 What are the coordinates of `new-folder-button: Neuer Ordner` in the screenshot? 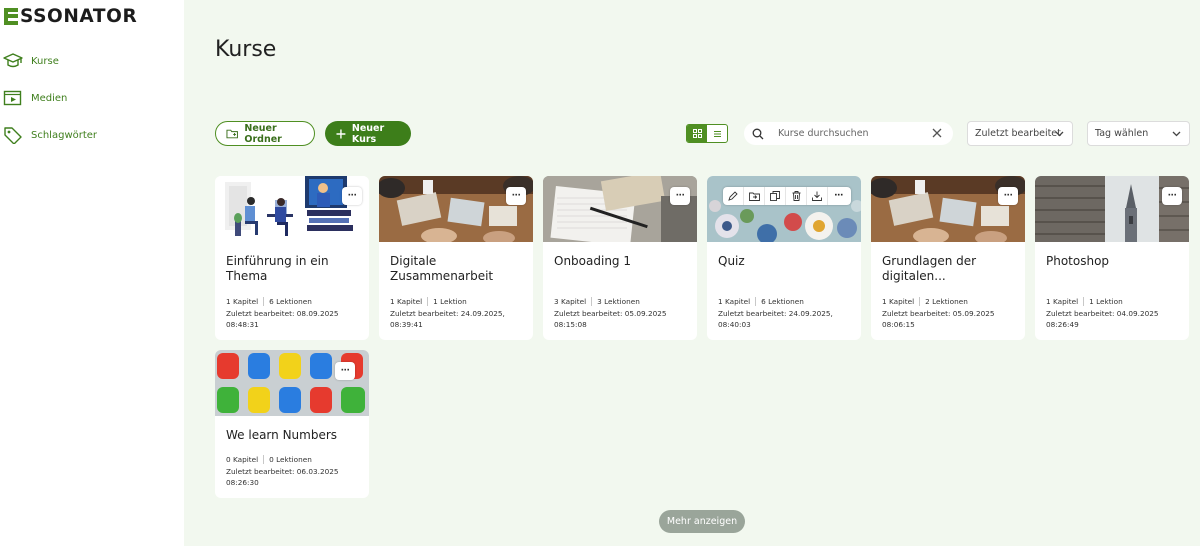 It's located at (265, 133).